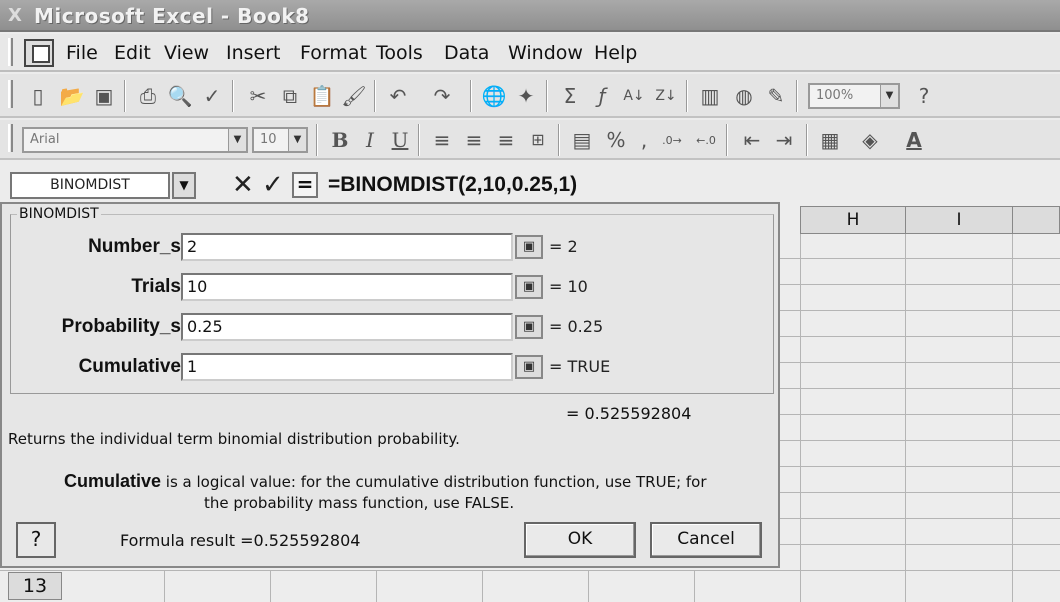  I want to click on drawing-icon: ✎, so click(776, 96).